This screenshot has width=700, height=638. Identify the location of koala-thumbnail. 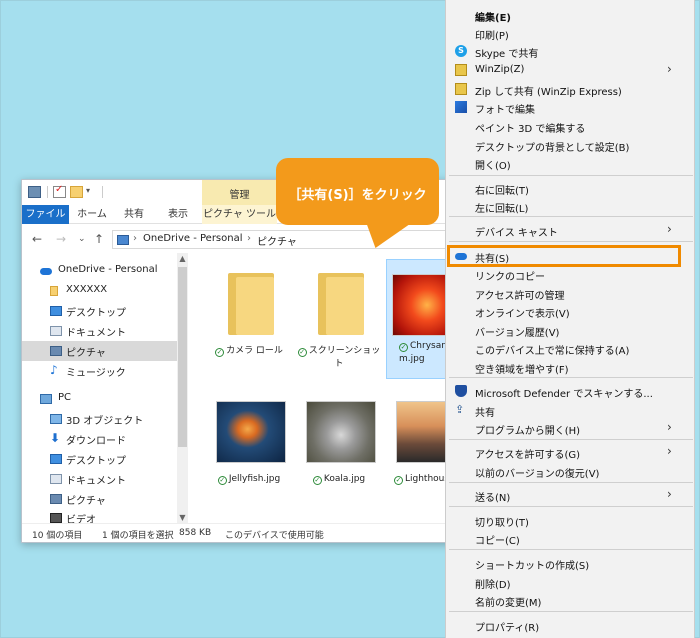
(341, 432).